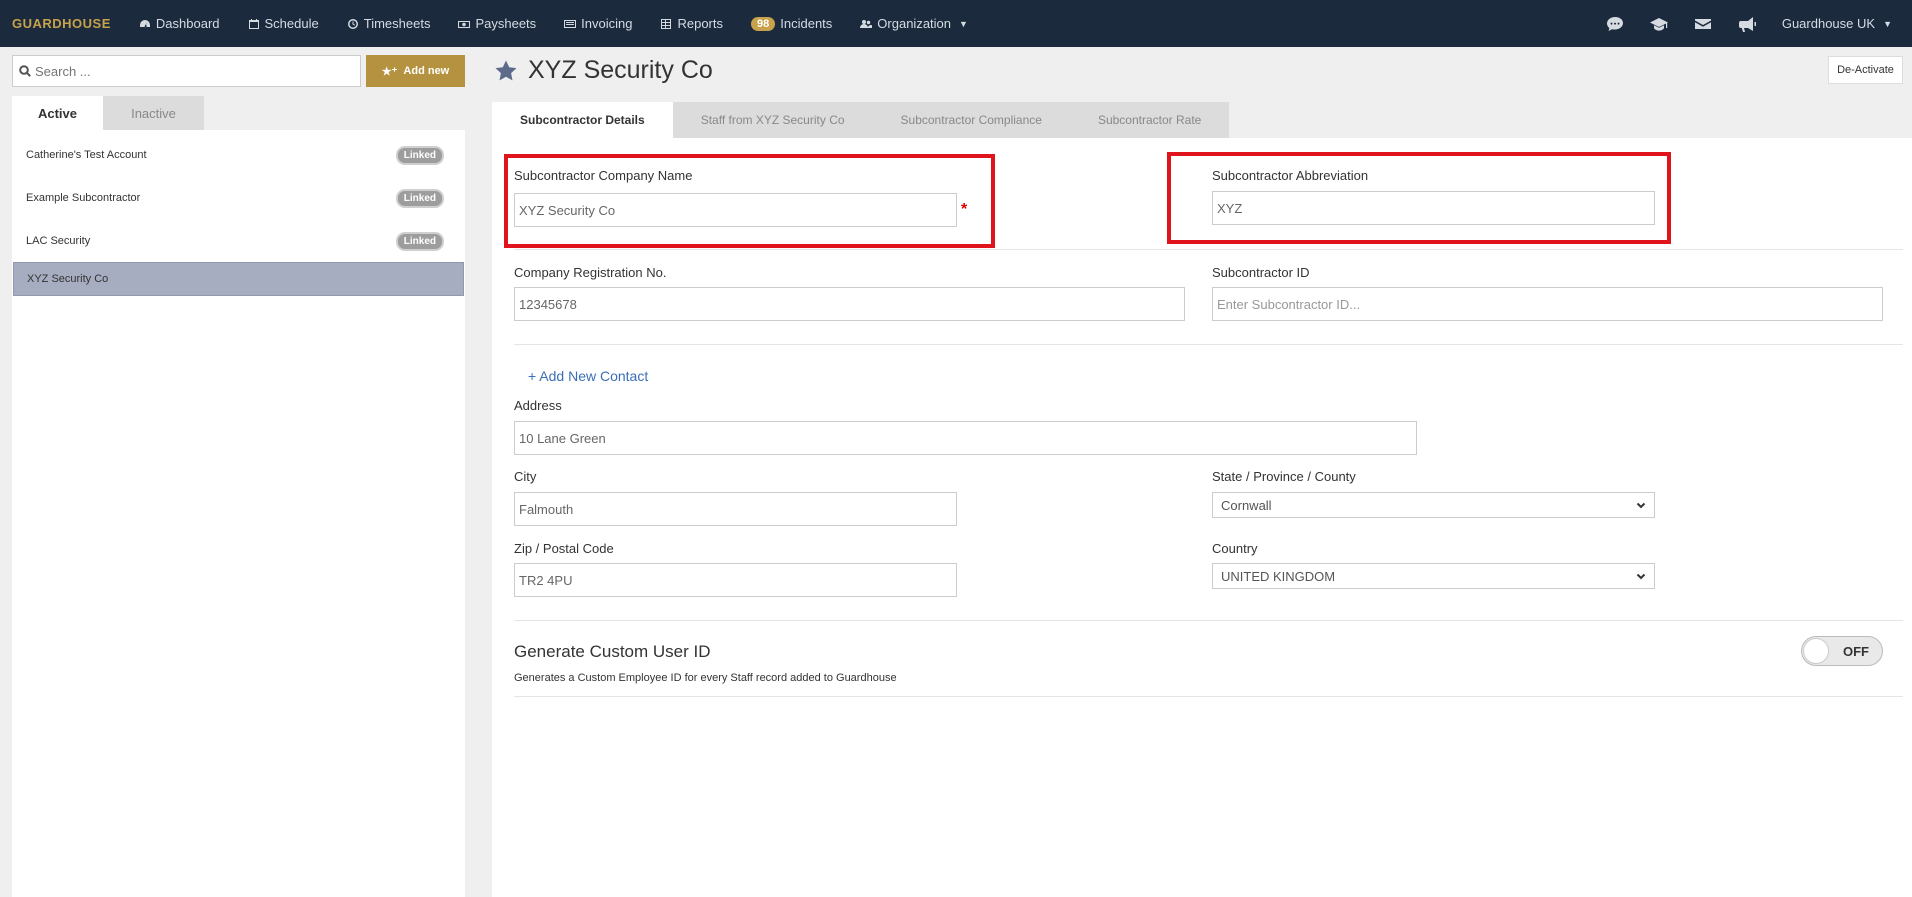  Describe the element at coordinates (1856, 651) in the screenshot. I see `toggle-label: OFF` at that location.